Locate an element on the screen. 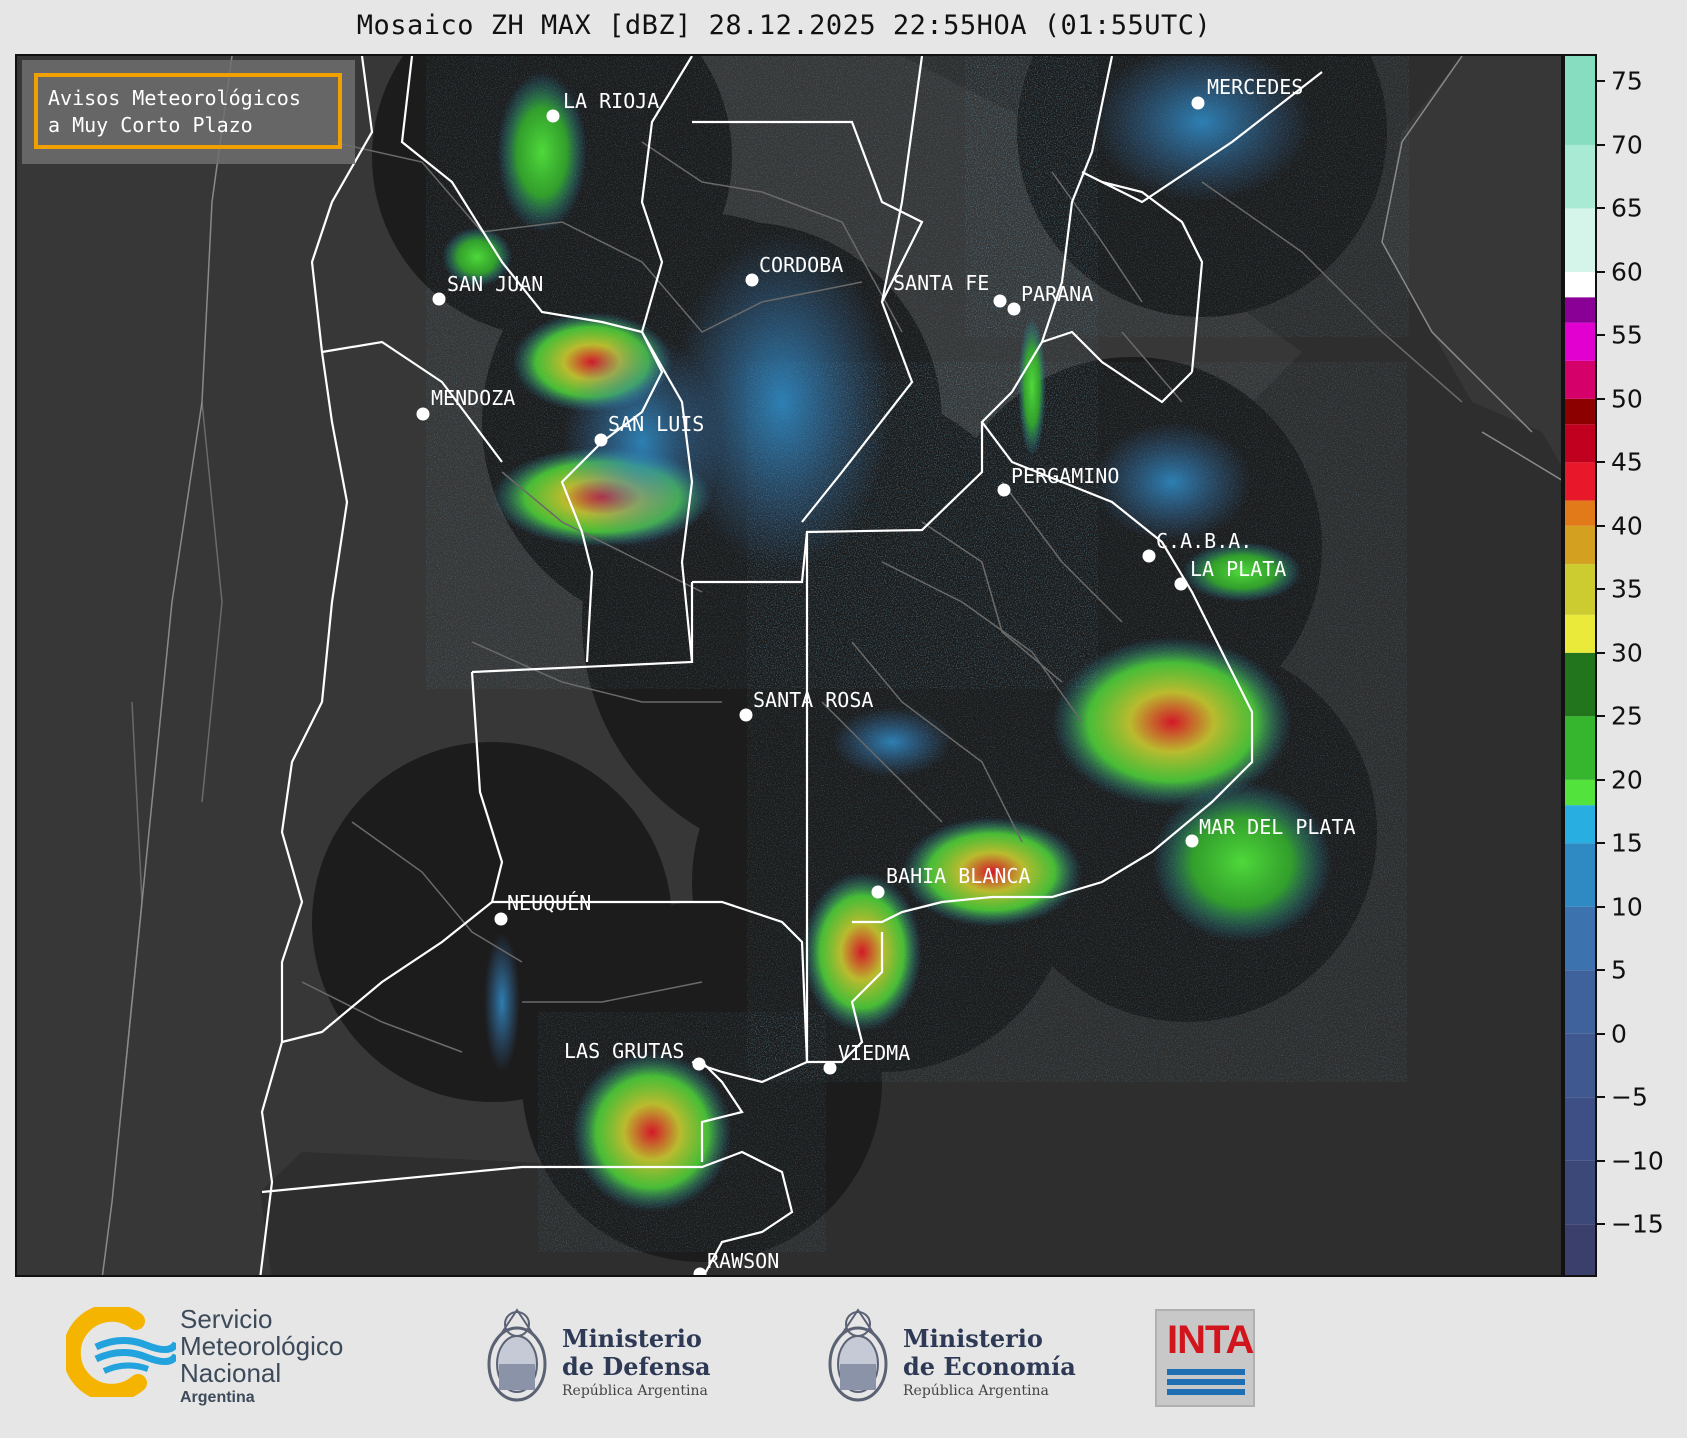  colorbar-tick-label: 65 is located at coordinates (1627, 208).